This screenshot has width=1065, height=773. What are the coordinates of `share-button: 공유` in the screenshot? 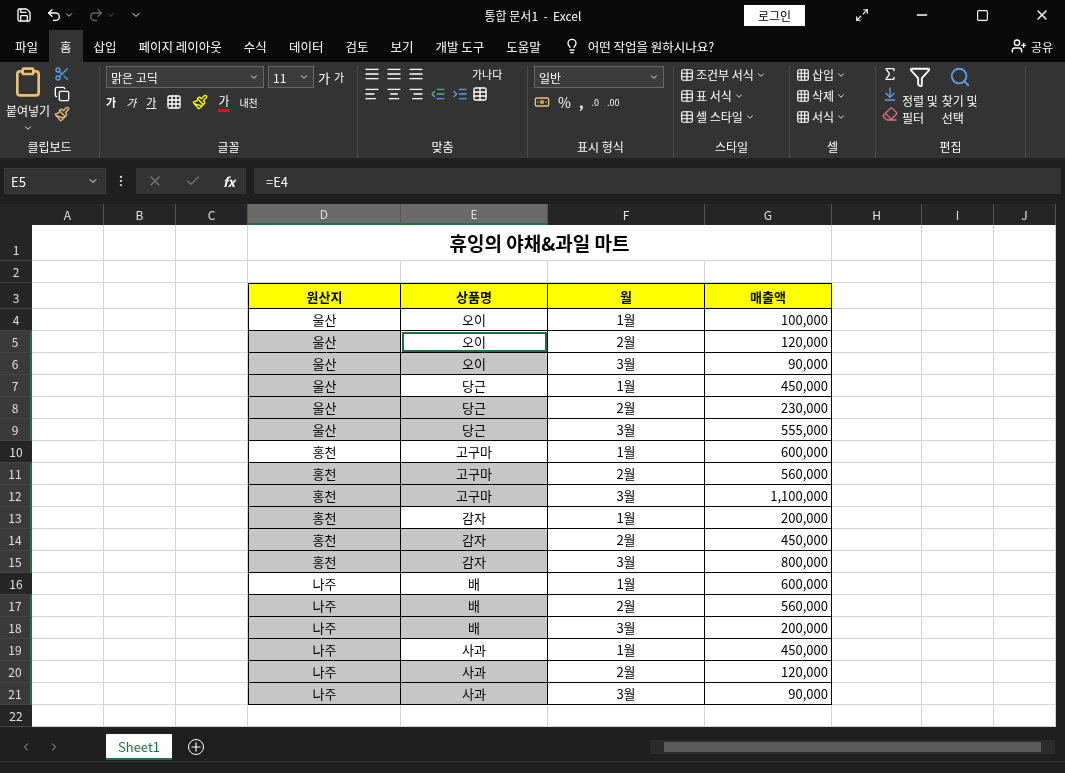 It's located at (1041, 46).